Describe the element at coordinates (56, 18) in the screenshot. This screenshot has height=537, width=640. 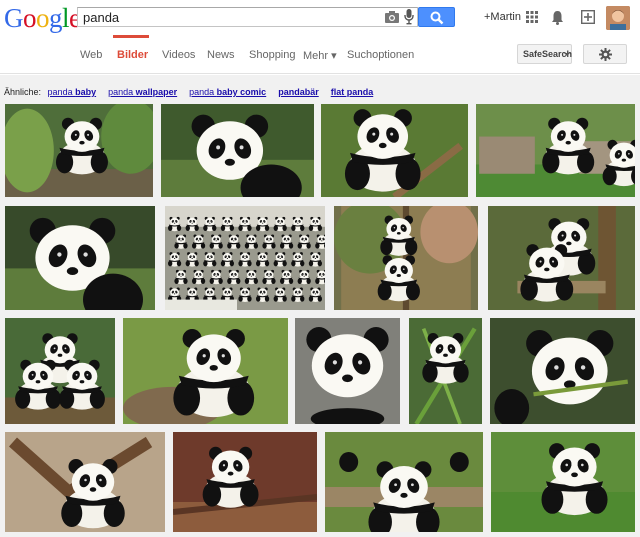
I see `logo-letter: g` at that location.